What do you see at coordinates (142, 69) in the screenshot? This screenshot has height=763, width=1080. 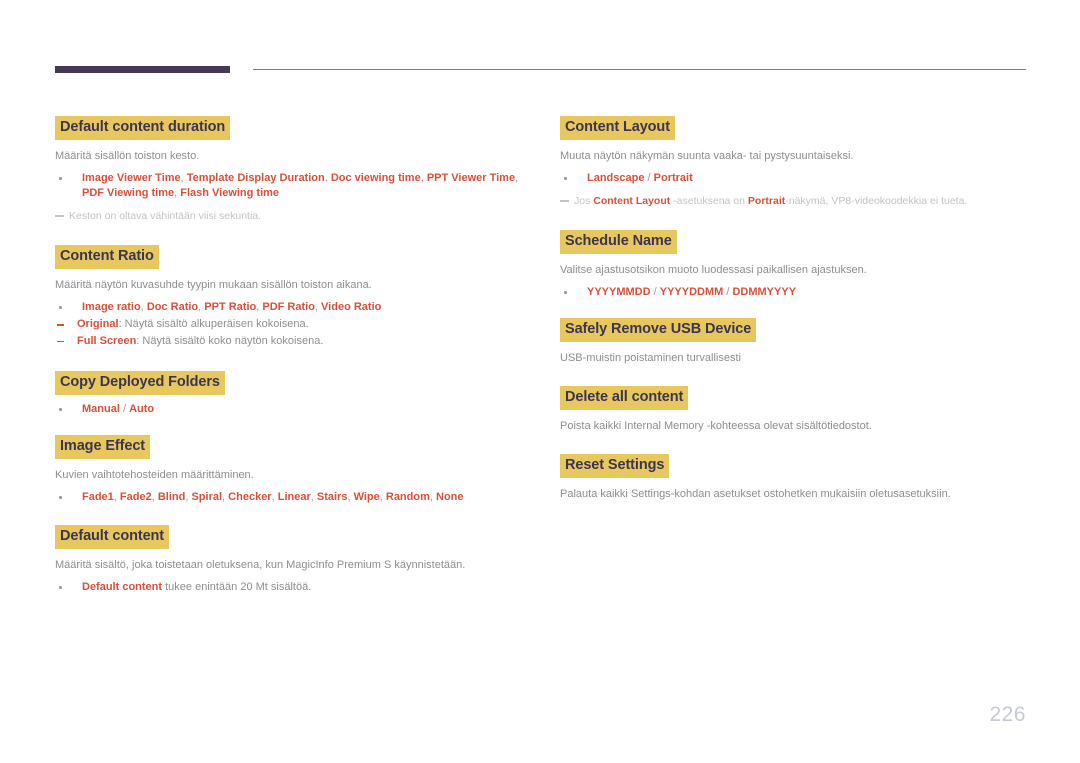 I see `header-rule-accent` at bounding box center [142, 69].